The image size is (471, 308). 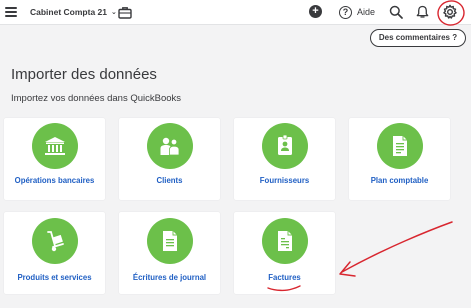 What do you see at coordinates (315, 11) in the screenshot?
I see `plus-icon: +` at bounding box center [315, 11].